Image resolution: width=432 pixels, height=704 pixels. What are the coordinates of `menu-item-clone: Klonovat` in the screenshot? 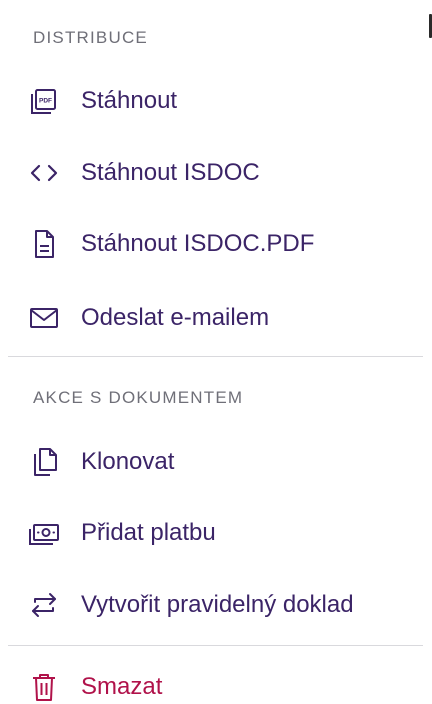 It's located at (216, 462).